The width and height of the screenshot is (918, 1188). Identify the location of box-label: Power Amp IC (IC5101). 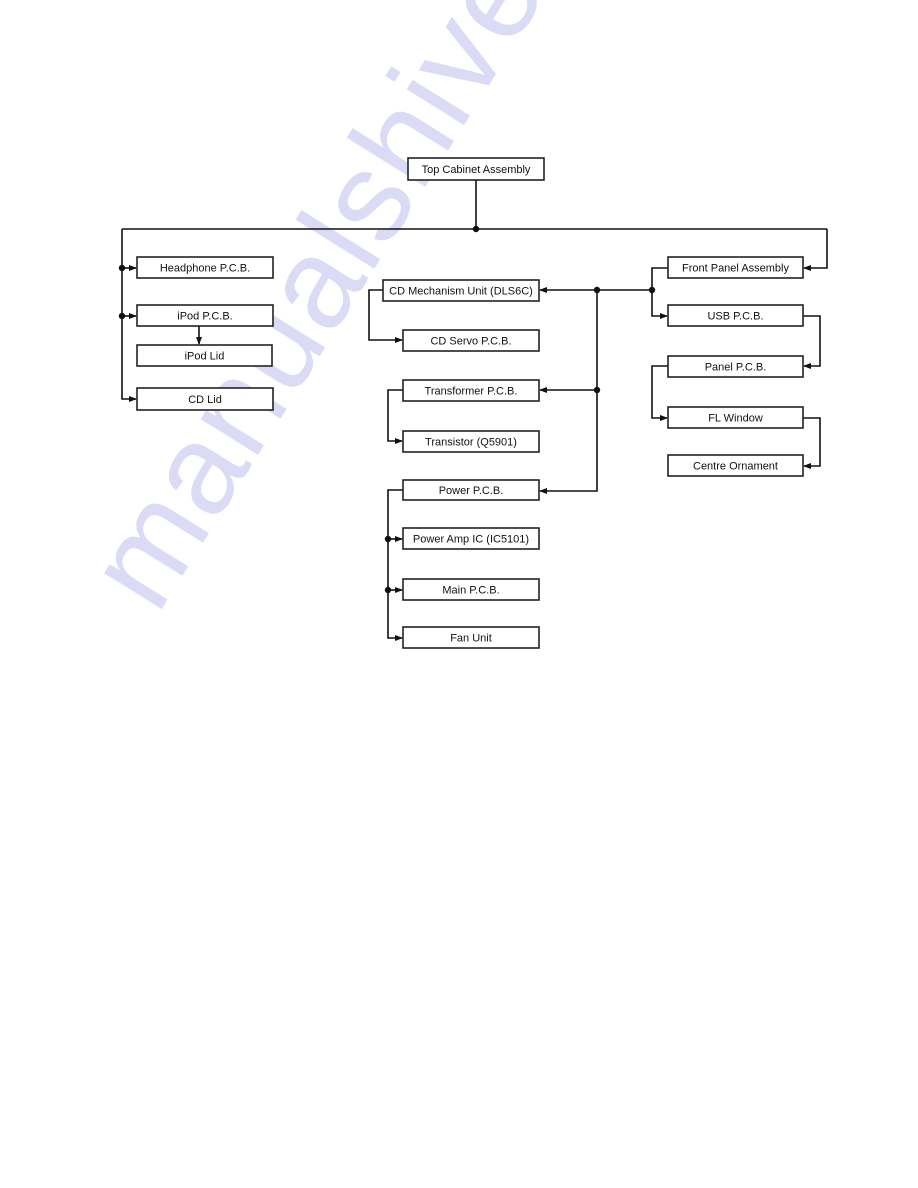
(471, 540).